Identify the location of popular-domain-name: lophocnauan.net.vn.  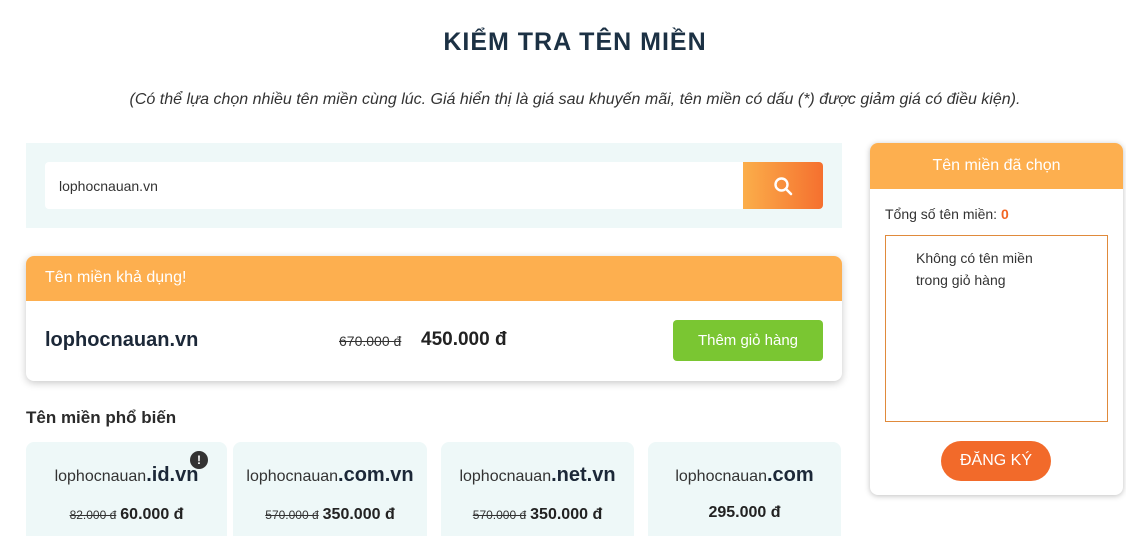
(537, 475).